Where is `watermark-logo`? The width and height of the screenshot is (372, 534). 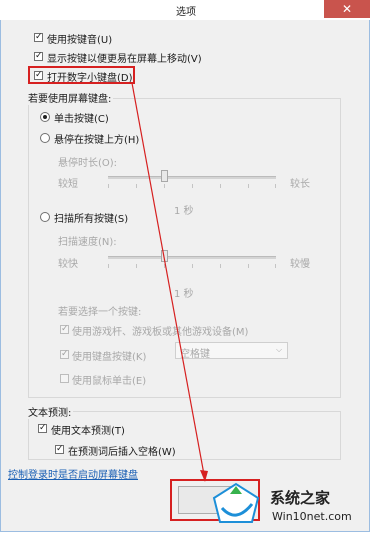 watermark-logo is located at coordinates (236, 502).